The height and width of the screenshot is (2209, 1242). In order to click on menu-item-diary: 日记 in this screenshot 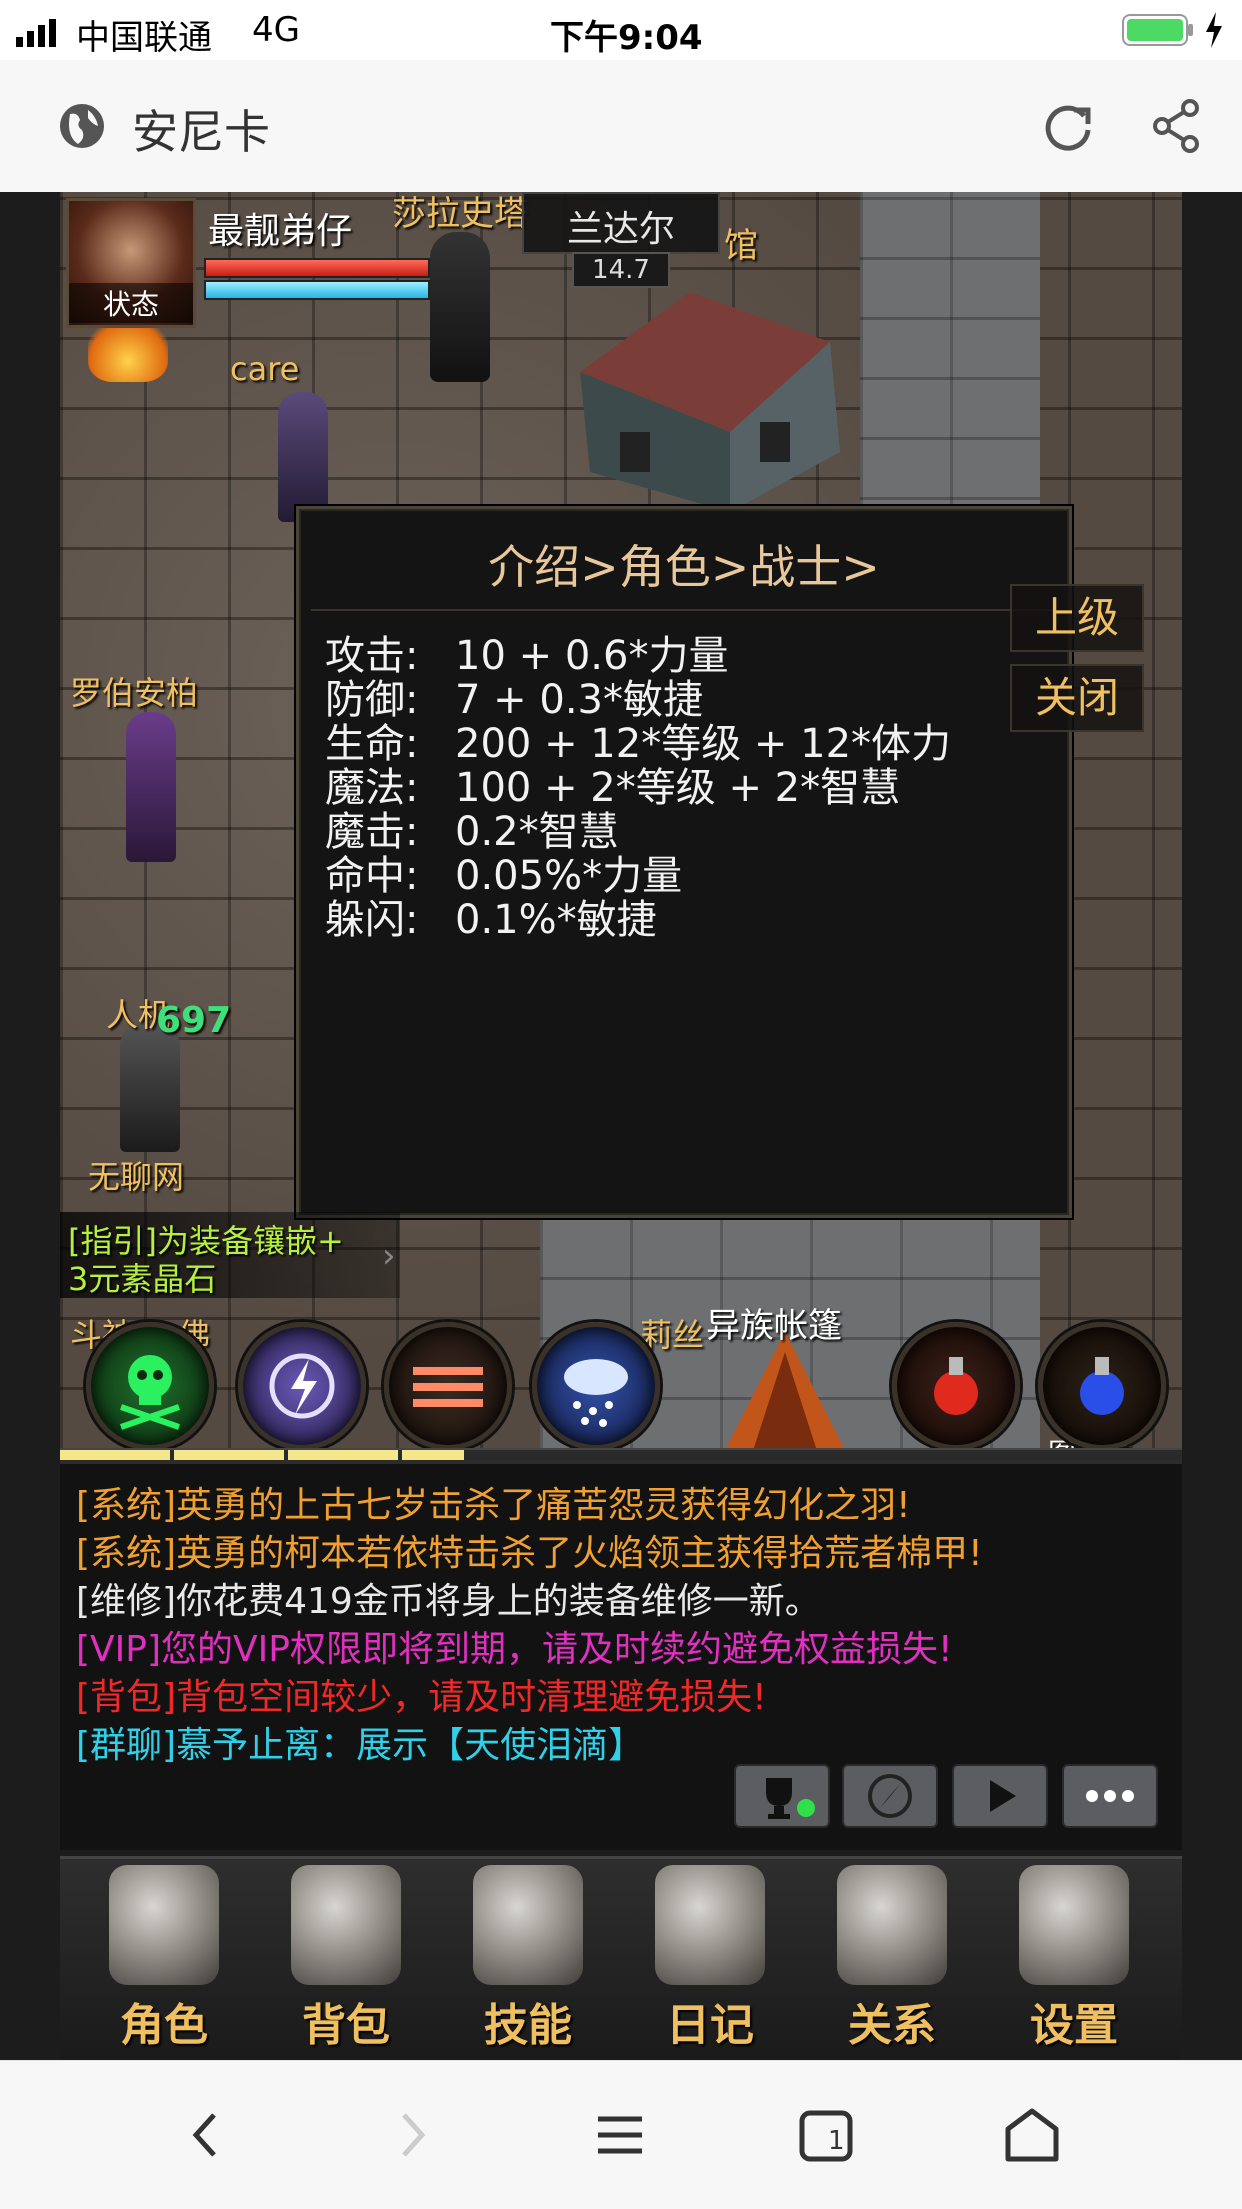, I will do `click(710, 1962)`.